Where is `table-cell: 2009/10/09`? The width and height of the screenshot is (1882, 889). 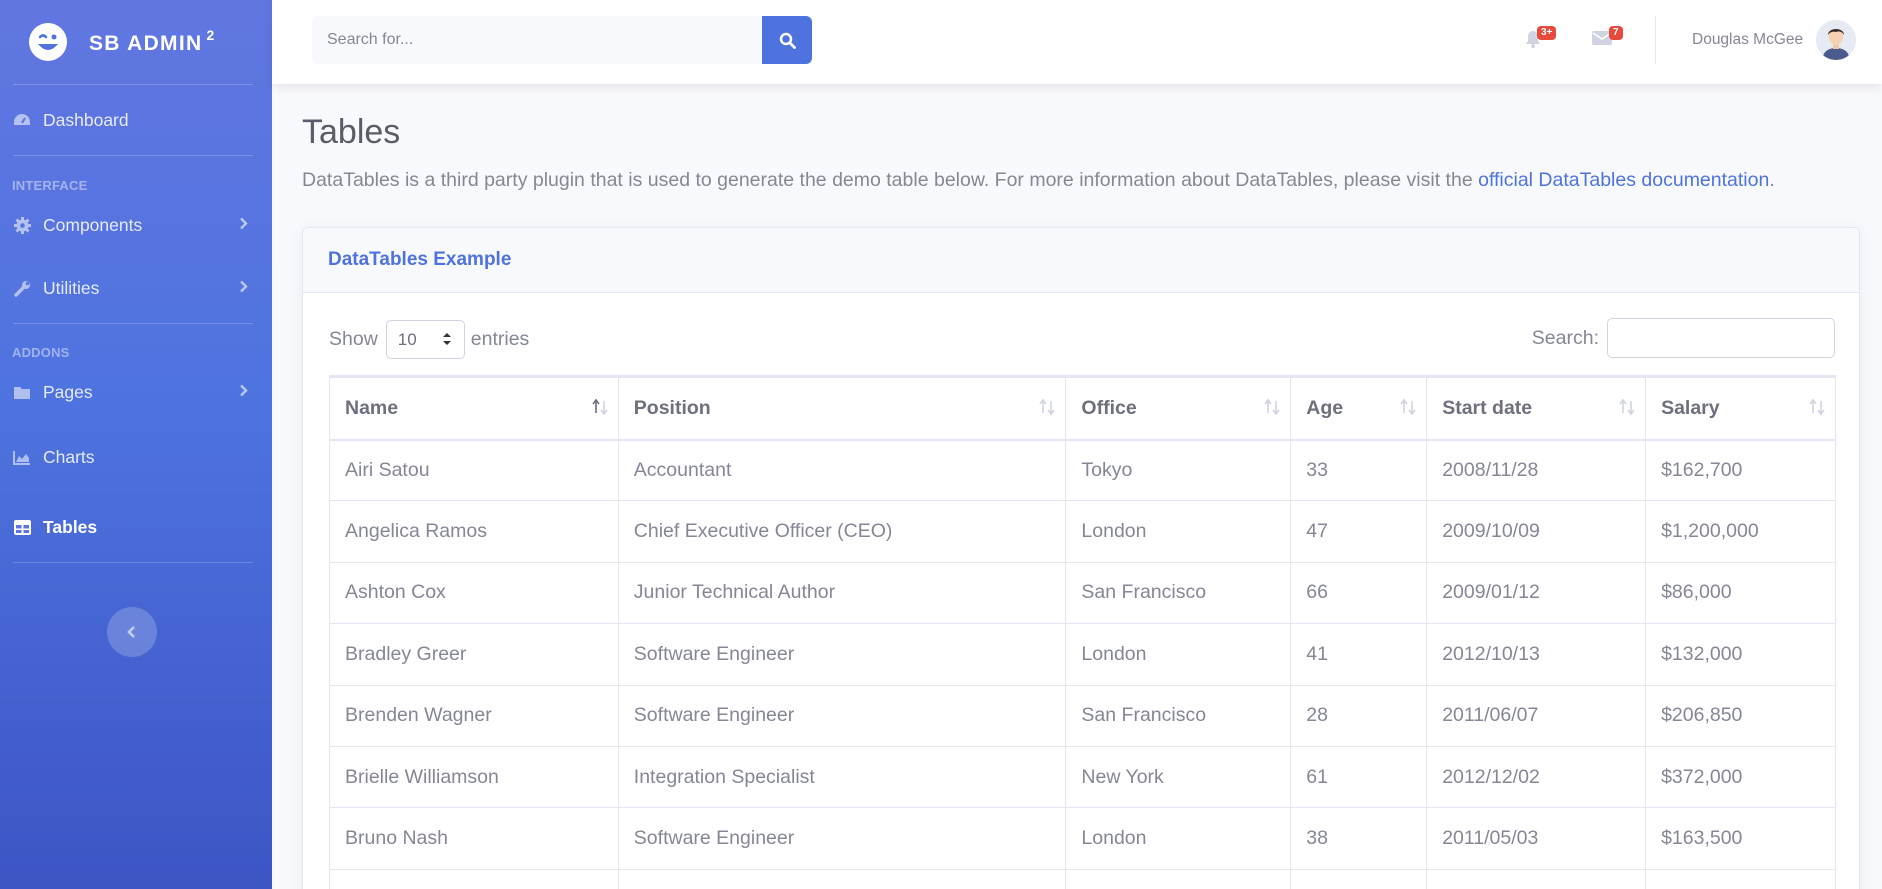 table-cell: 2009/10/09 is located at coordinates (1536, 531).